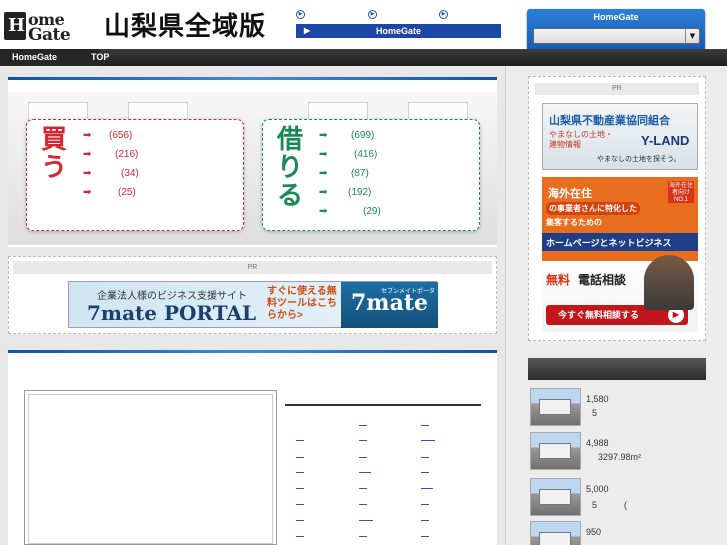  I want to click on area-select-label: HomeGate, so click(616, 17).